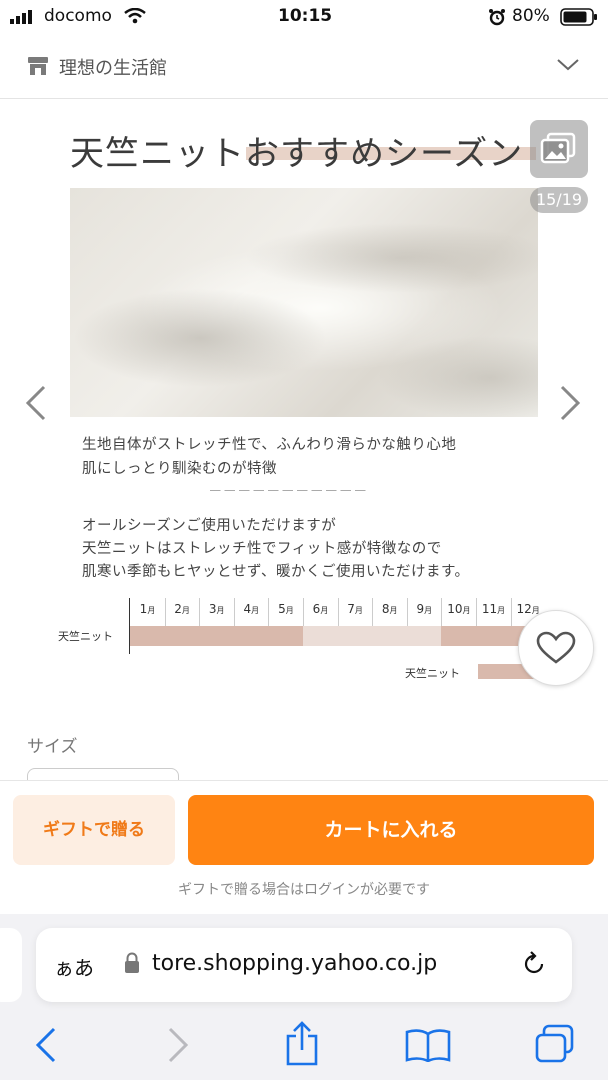 The height and width of the screenshot is (1080, 608). I want to click on month-label: 7月, so click(355, 609).